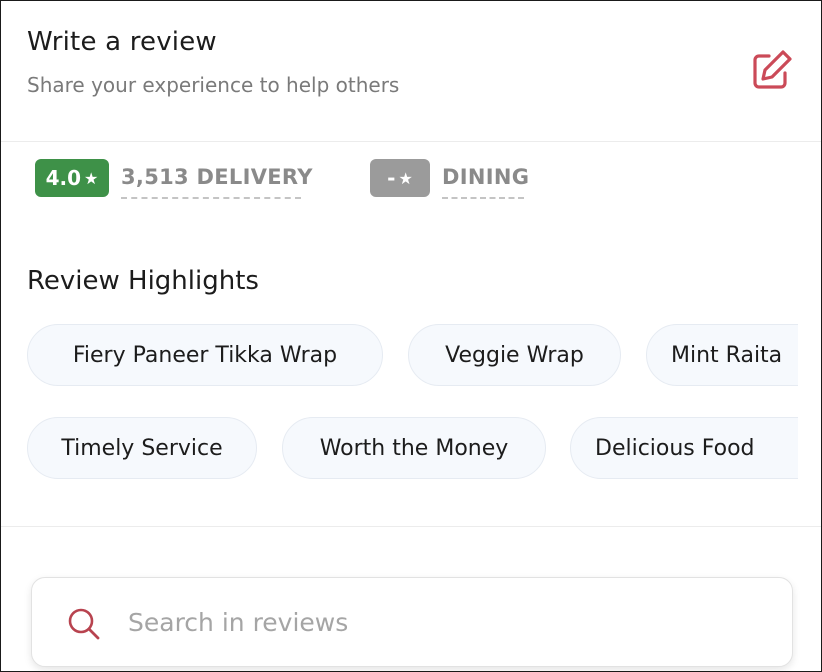 This screenshot has height=672, width=822. What do you see at coordinates (143, 281) in the screenshot?
I see `review-highlights-title: Review Highlights` at bounding box center [143, 281].